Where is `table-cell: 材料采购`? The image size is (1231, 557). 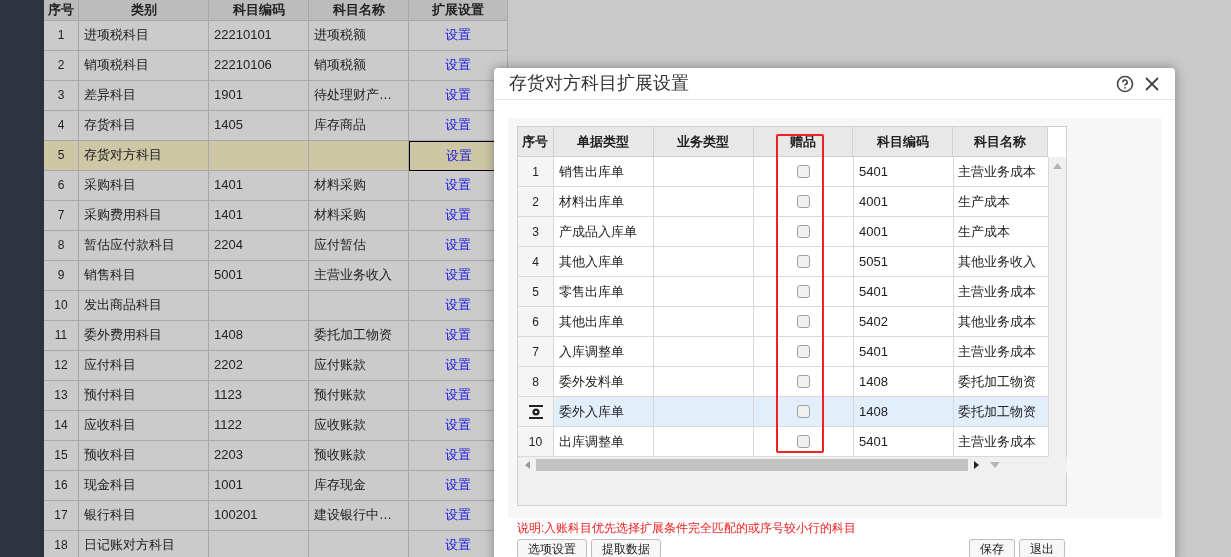
table-cell: 材料采购 is located at coordinates (359, 185).